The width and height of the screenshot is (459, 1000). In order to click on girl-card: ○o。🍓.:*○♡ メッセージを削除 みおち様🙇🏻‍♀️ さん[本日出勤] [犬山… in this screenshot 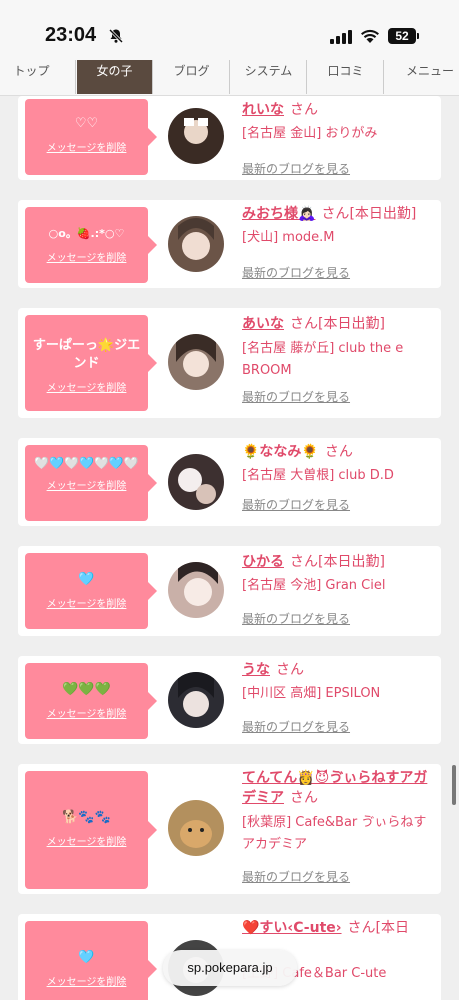, I will do `click(229, 244)`.